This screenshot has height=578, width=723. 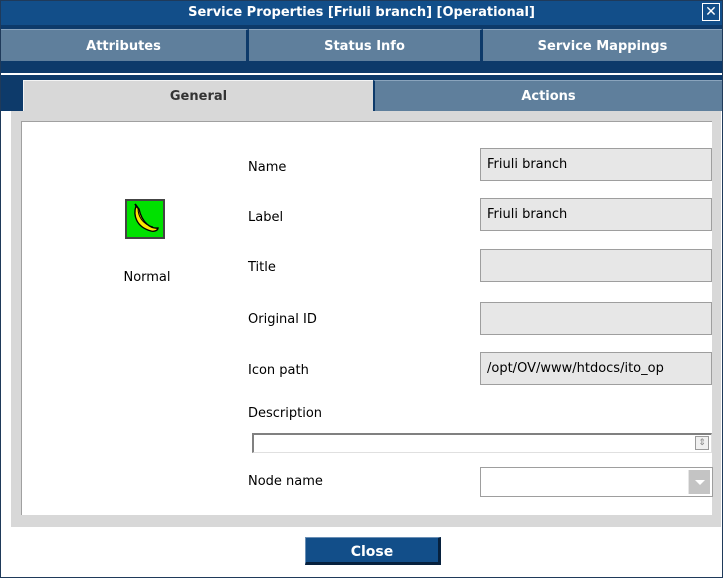 I want to click on tab-label: Attributes, so click(x=123, y=46).